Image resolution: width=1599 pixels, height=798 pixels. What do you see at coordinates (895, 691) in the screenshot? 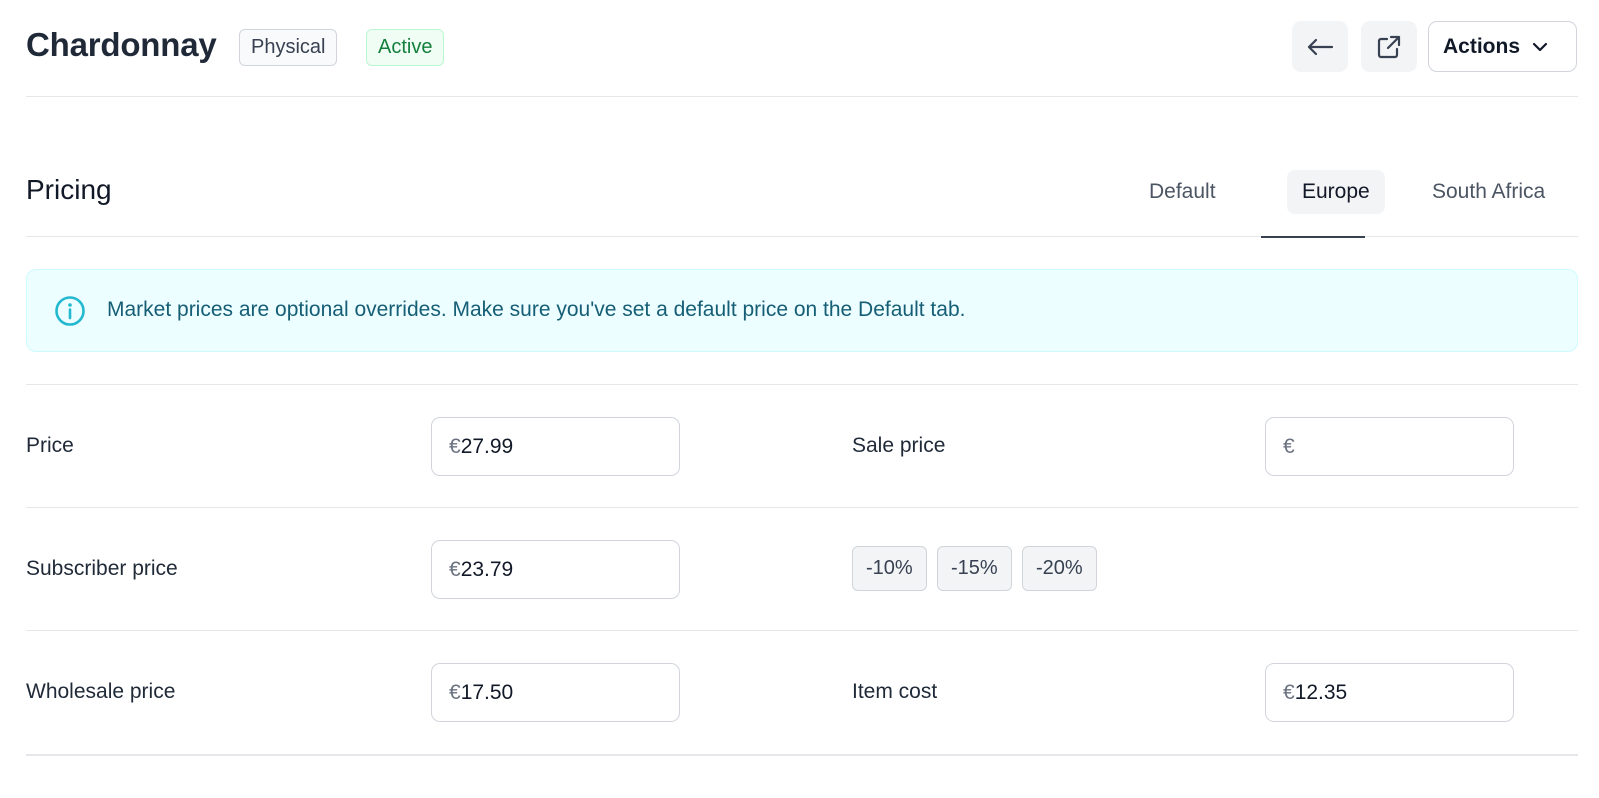
I see `item-cost-label: Item cost` at bounding box center [895, 691].